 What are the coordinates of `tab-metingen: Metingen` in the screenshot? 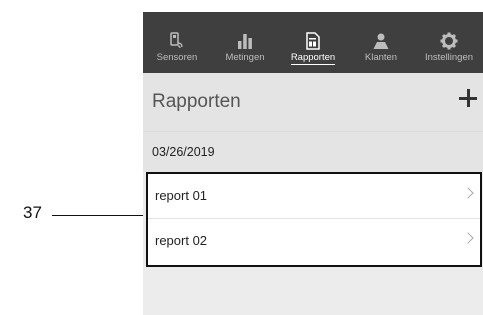 It's located at (245, 42).